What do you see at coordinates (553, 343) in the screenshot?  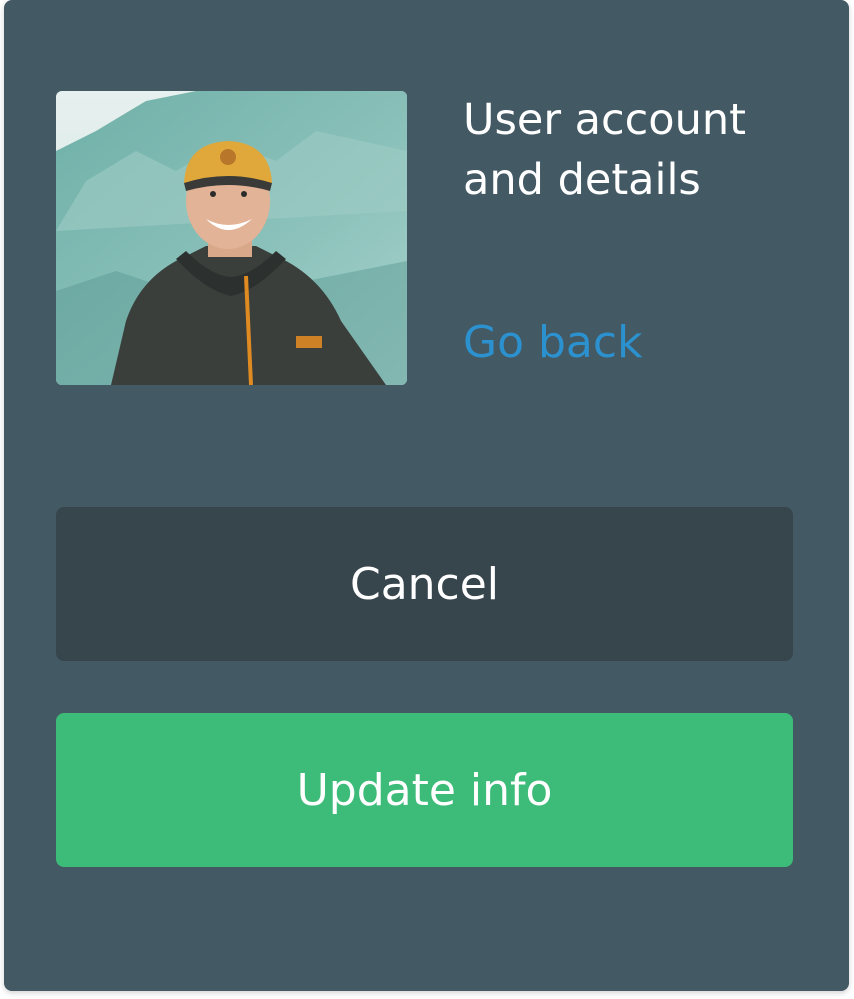 I see `go-back-link: Go back` at bounding box center [553, 343].